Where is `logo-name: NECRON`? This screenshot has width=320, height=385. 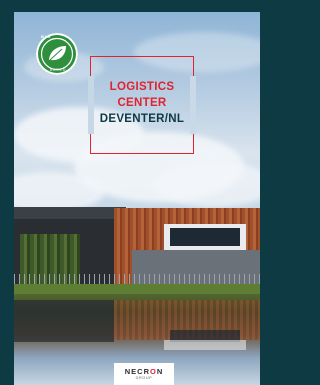
logo-name: NECRON is located at coordinates (144, 371).